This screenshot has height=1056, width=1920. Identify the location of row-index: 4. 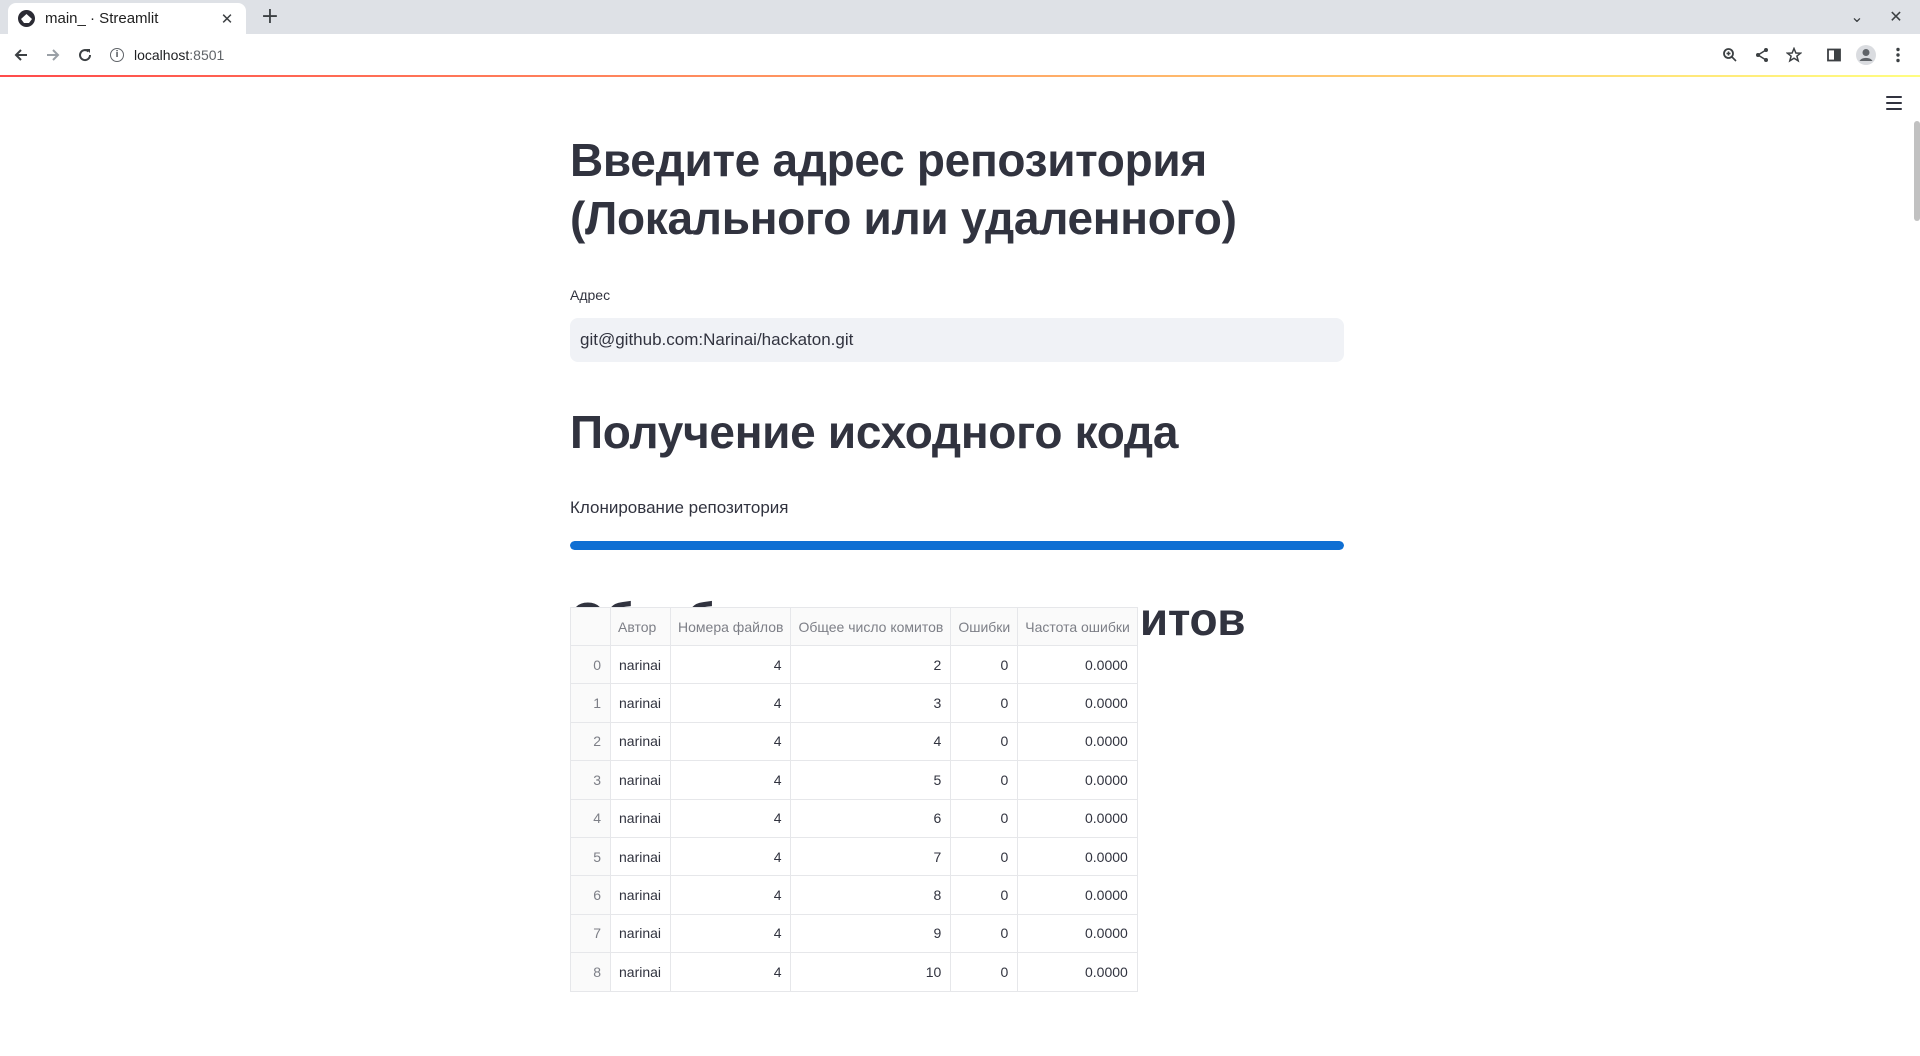
(590, 818).